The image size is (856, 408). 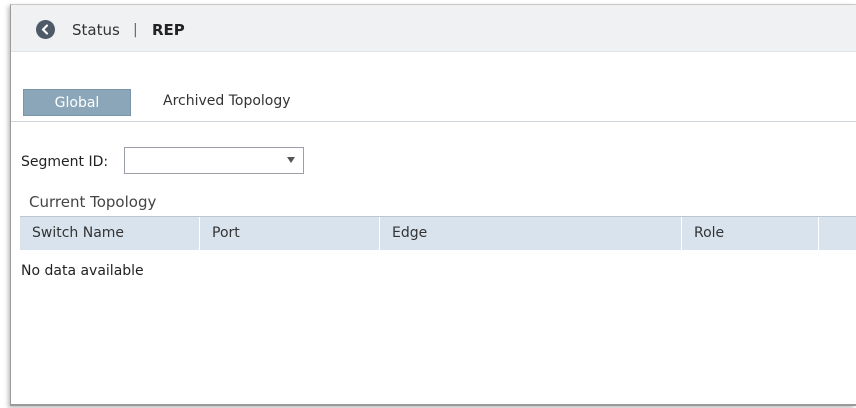 I want to click on chevron-down-icon, so click(x=291, y=160).